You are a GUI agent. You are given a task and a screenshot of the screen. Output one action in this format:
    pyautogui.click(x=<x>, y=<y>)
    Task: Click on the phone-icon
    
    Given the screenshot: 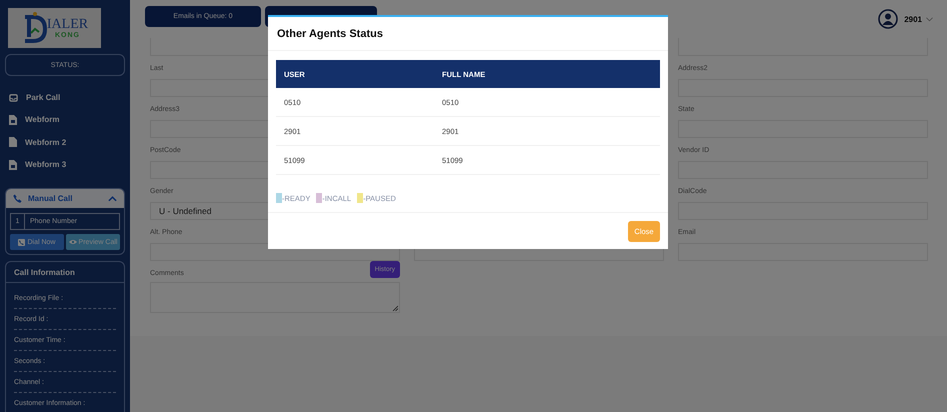 What is the action you would take?
    pyautogui.click(x=17, y=198)
    